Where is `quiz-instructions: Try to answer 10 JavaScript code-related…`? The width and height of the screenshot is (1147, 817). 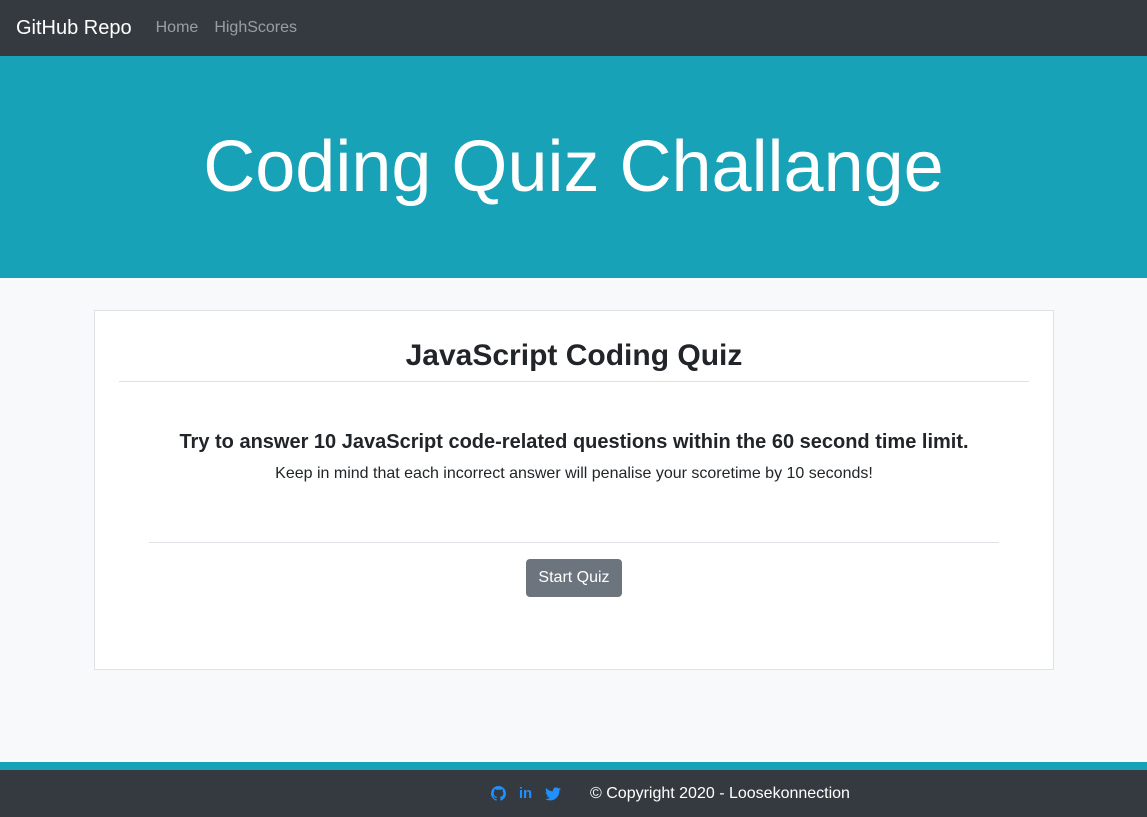 quiz-instructions: Try to answer 10 JavaScript code-related… is located at coordinates (574, 442).